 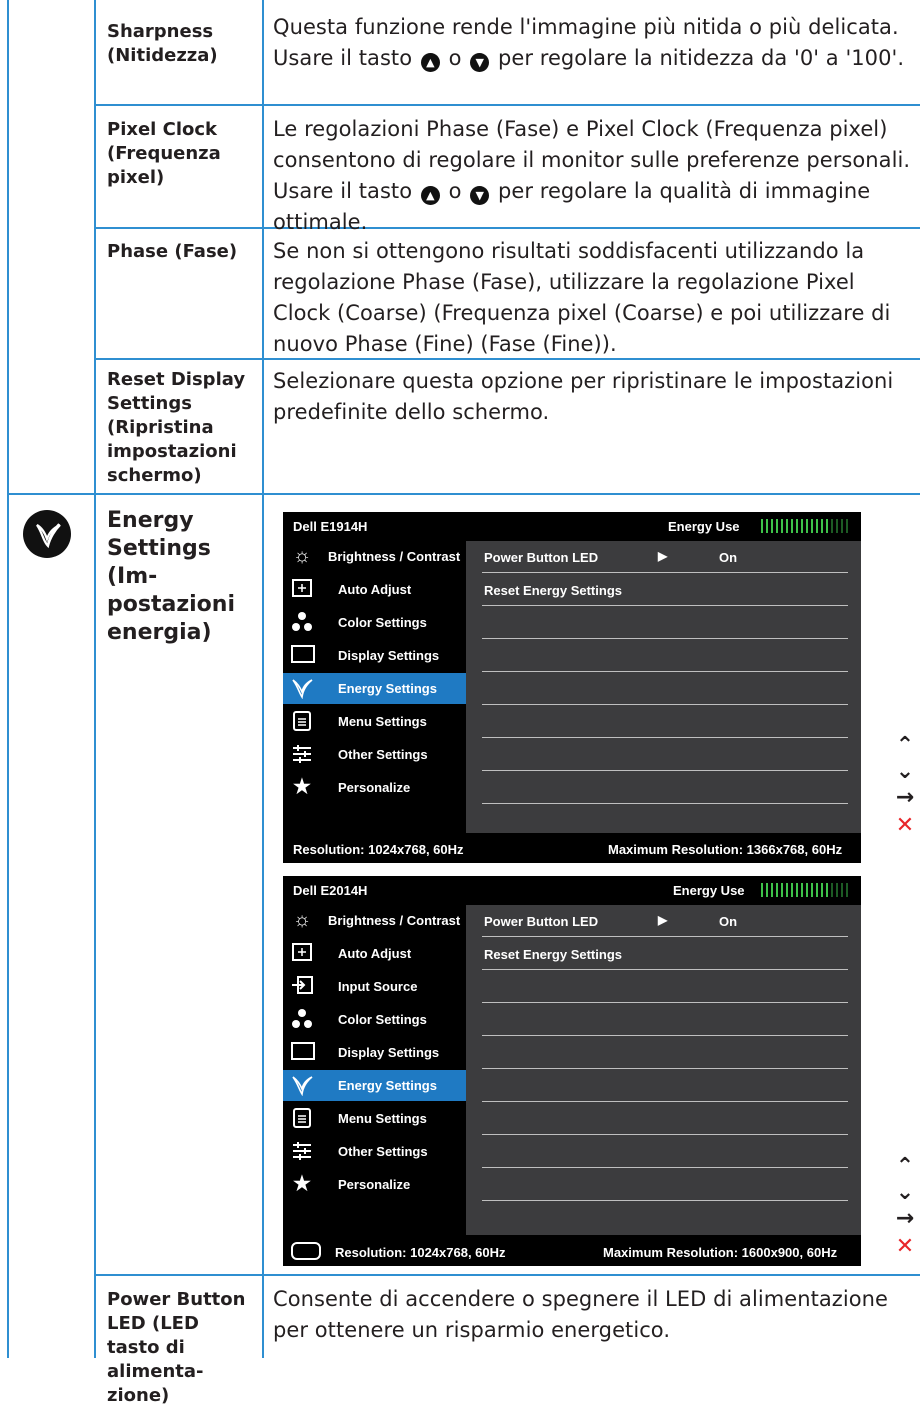 I want to click on osd-max-resolution: Maximum Resolution: 1600x900, 60Hz, so click(x=720, y=1252).